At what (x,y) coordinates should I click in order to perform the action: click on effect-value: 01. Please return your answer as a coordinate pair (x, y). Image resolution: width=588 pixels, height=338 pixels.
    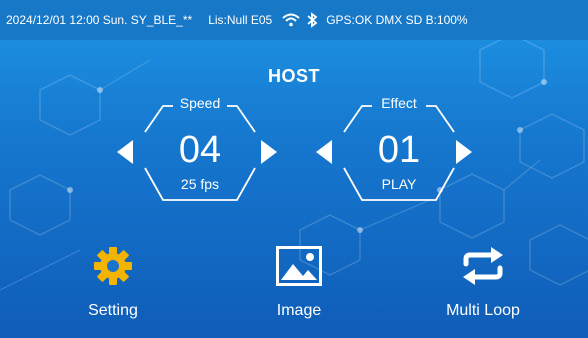
    Looking at the image, I should click on (399, 150).